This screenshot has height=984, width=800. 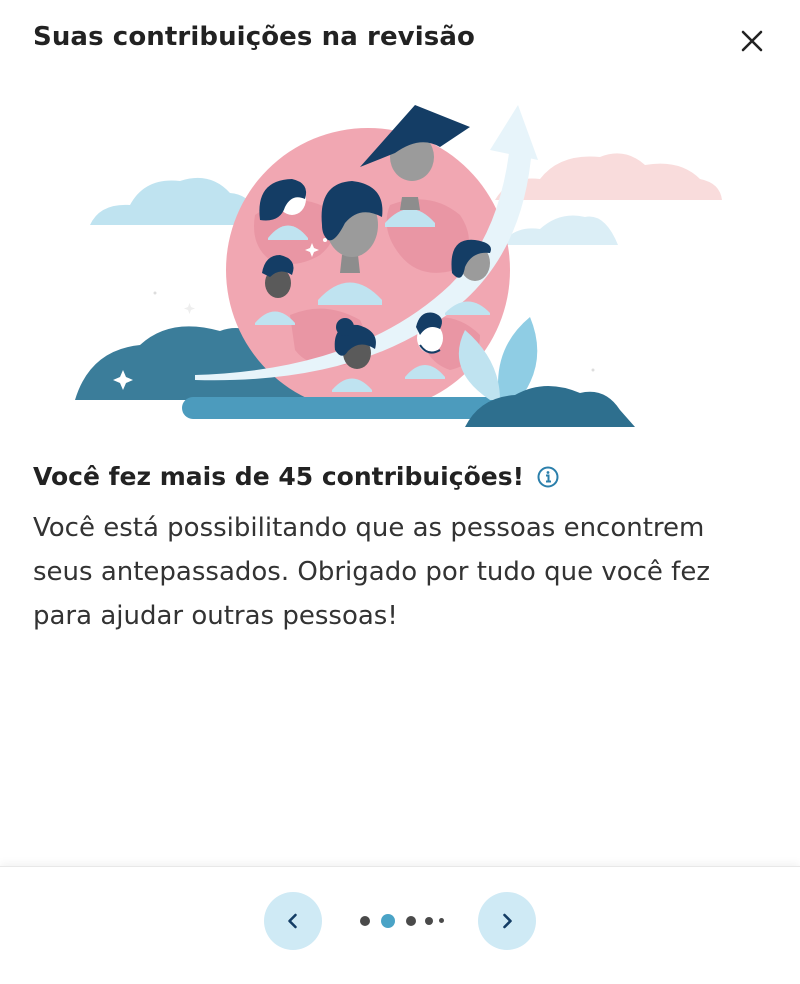 I want to click on chevron-left-icon, so click(x=292, y=921).